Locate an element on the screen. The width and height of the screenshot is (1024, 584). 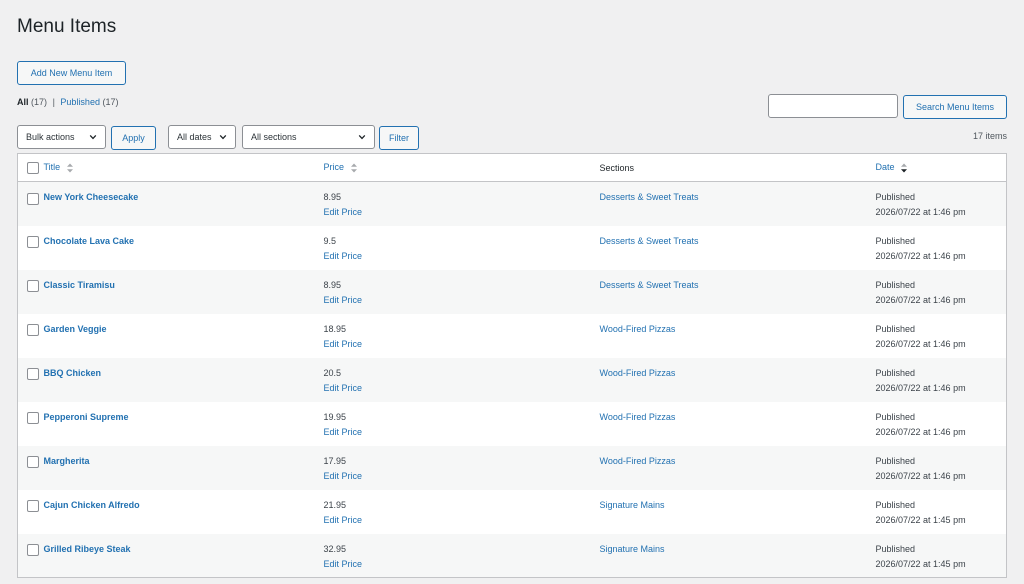
column-header-sections: Sections is located at coordinates (737, 167).